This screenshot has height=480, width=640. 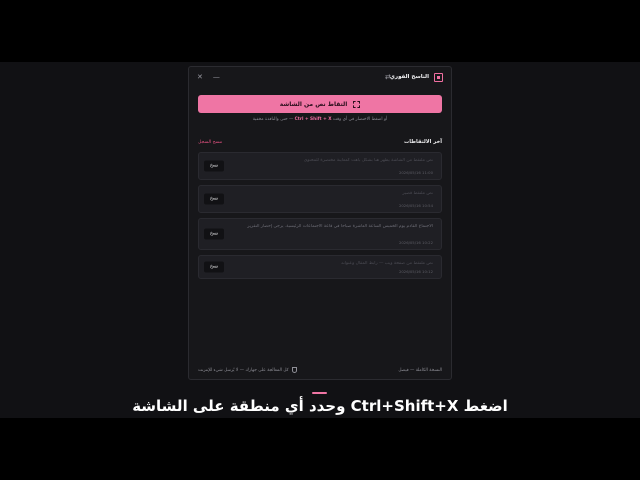 What do you see at coordinates (210, 142) in the screenshot?
I see `clear-history-link: مسح السجل` at bounding box center [210, 142].